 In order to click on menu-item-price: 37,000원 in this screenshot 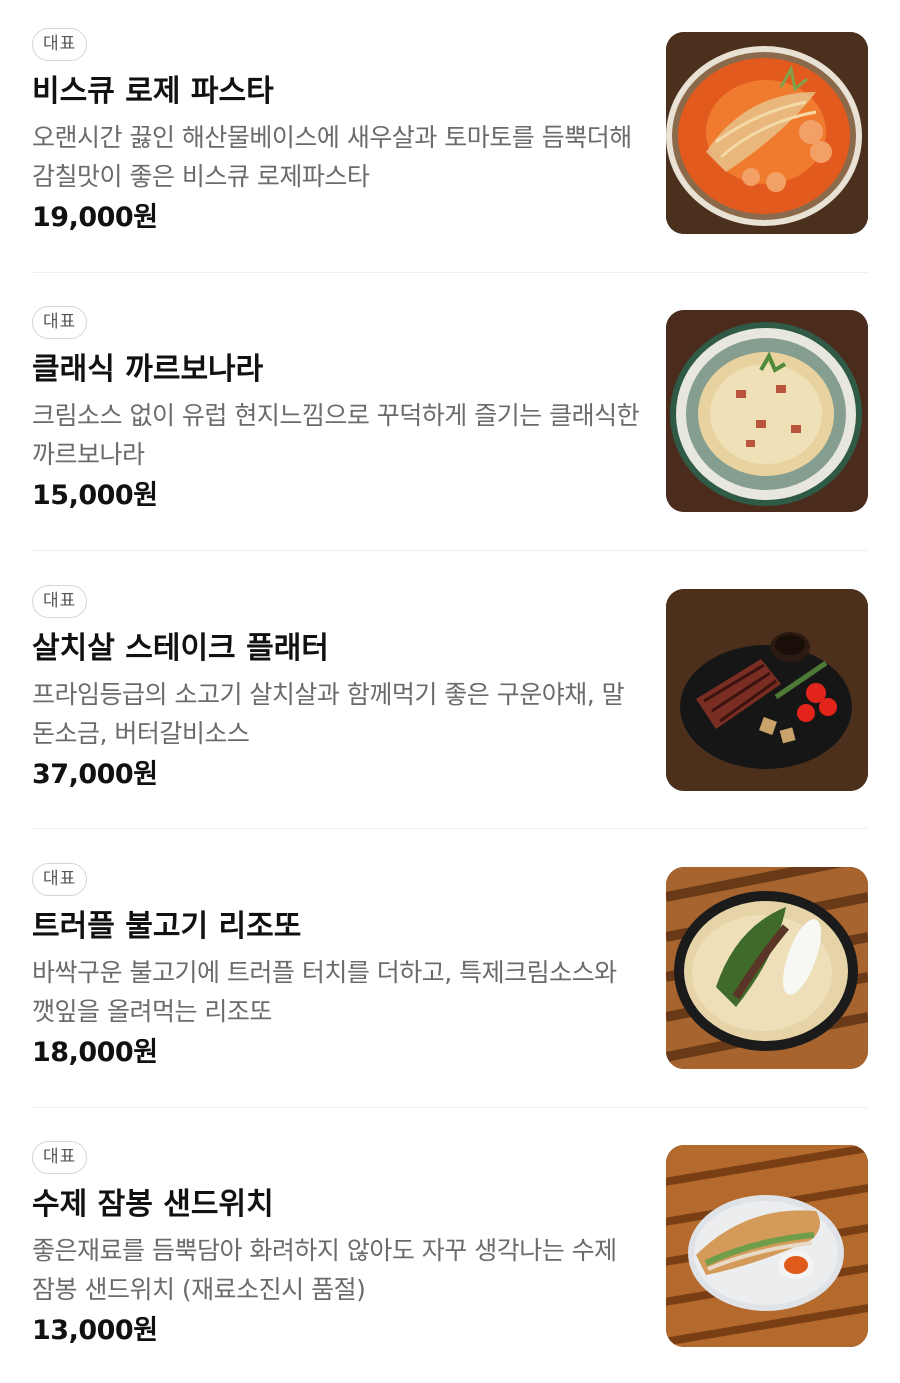, I will do `click(95, 774)`.